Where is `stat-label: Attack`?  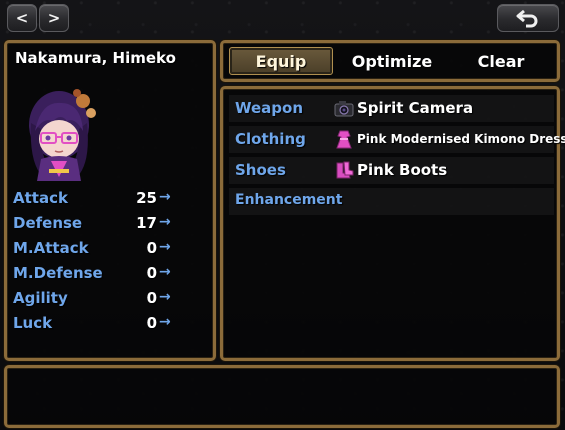
stat-label: Attack is located at coordinates (40, 198).